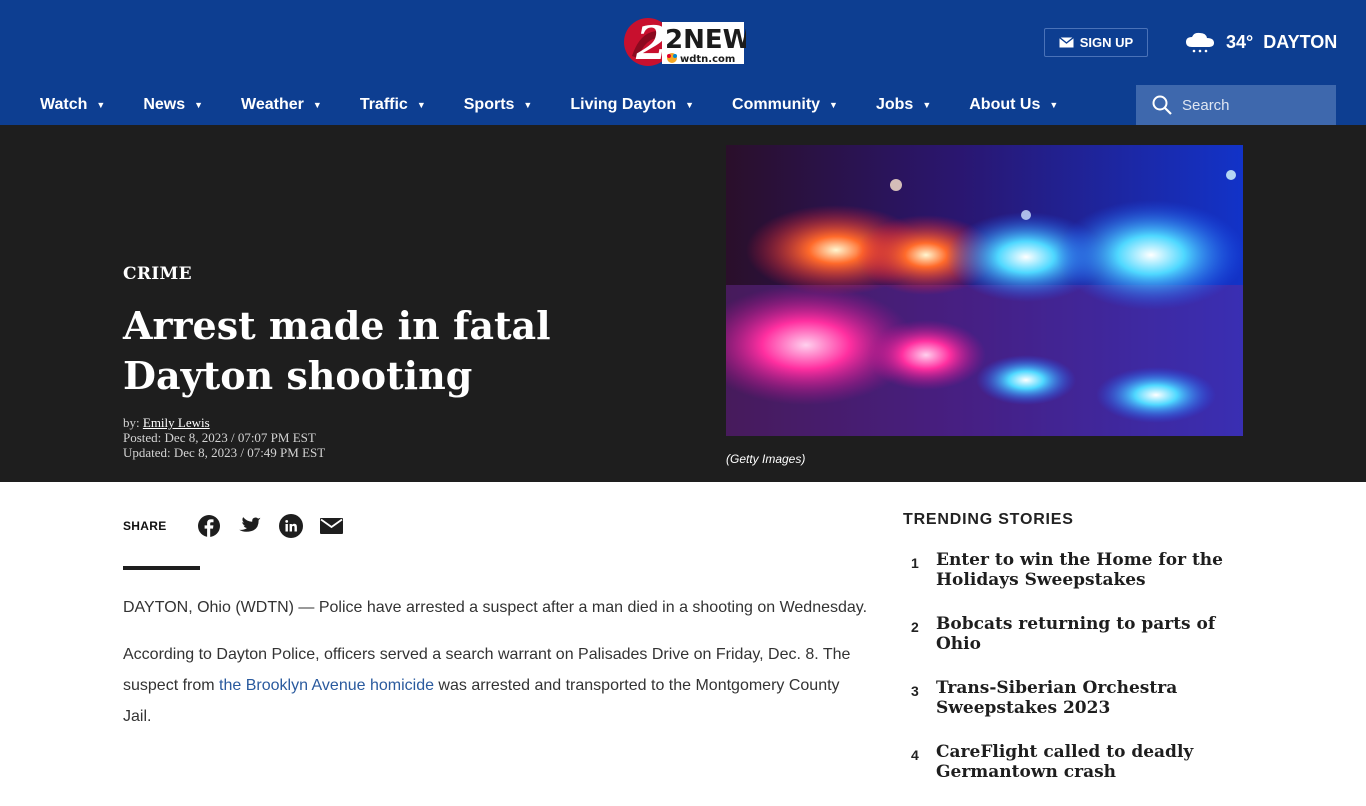 The width and height of the screenshot is (1366, 806). What do you see at coordinates (1162, 105) in the screenshot?
I see `search-icon` at bounding box center [1162, 105].